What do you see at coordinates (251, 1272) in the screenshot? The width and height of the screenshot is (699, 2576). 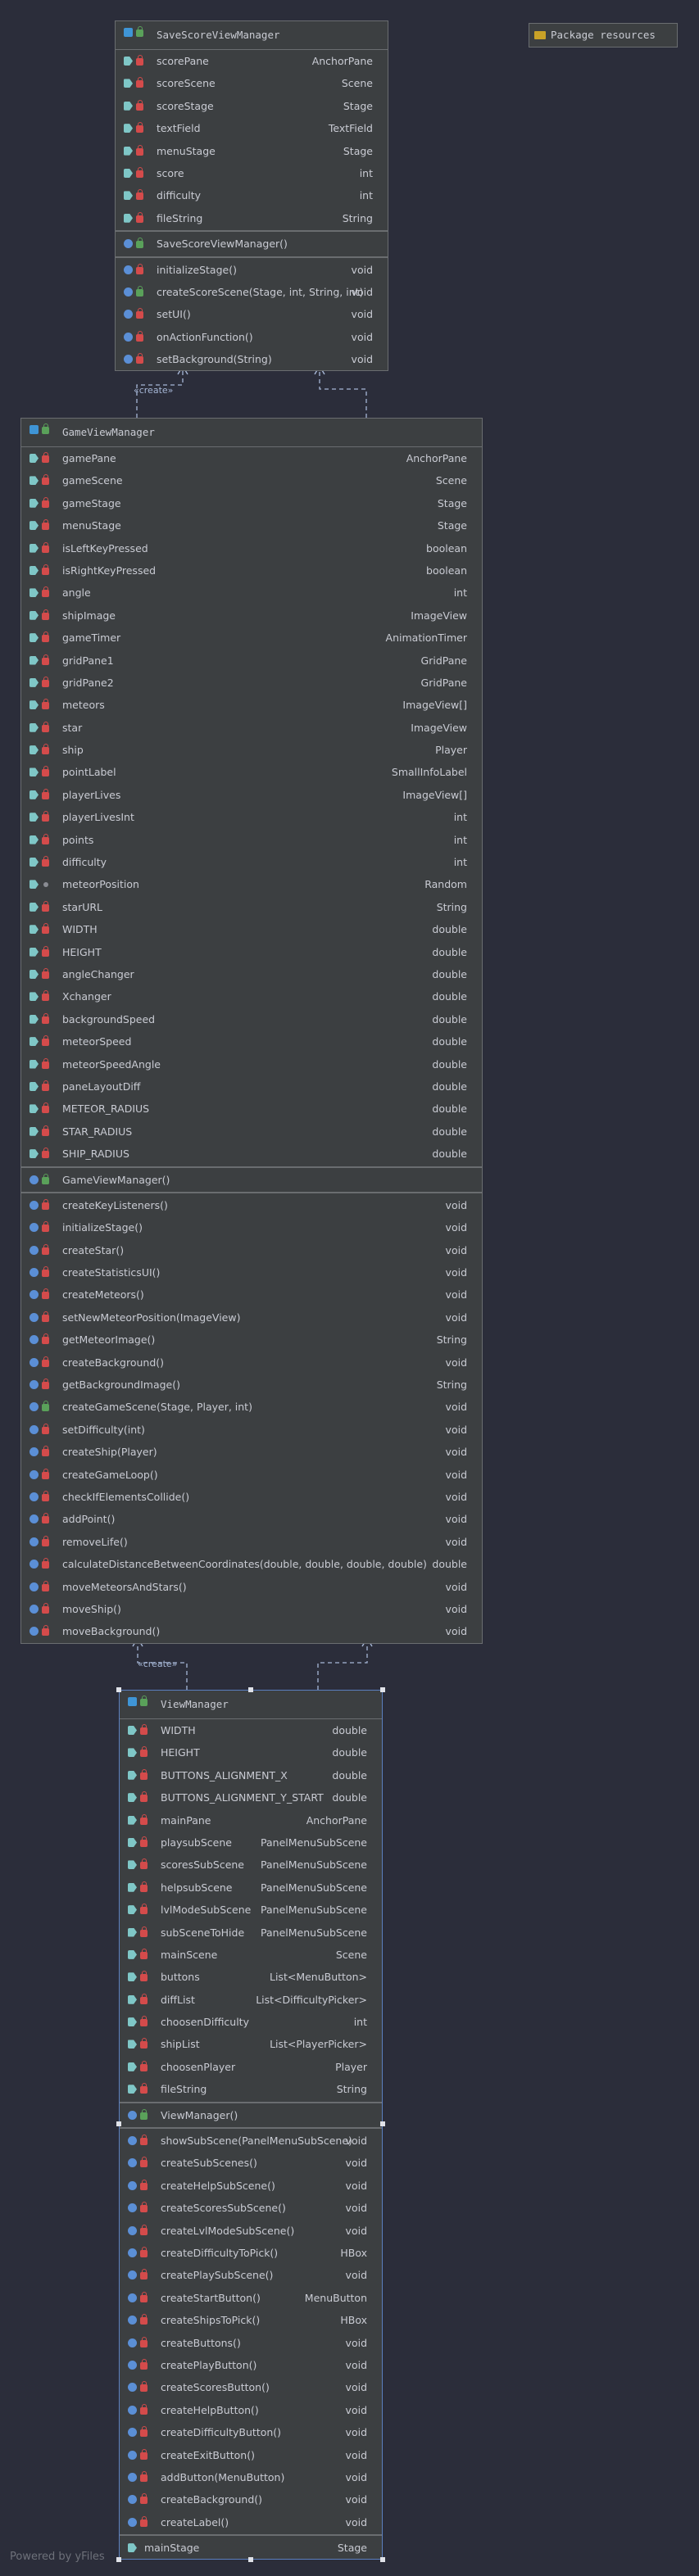 I see `method-row: createStatisticsUI() void` at bounding box center [251, 1272].